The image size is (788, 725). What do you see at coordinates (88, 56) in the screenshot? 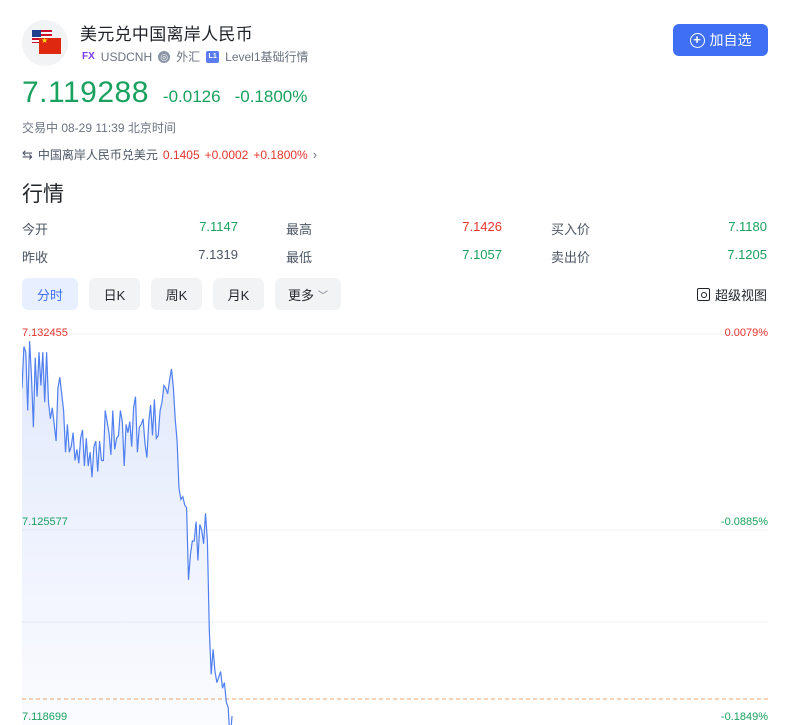
I see `fx-badge: FX` at bounding box center [88, 56].